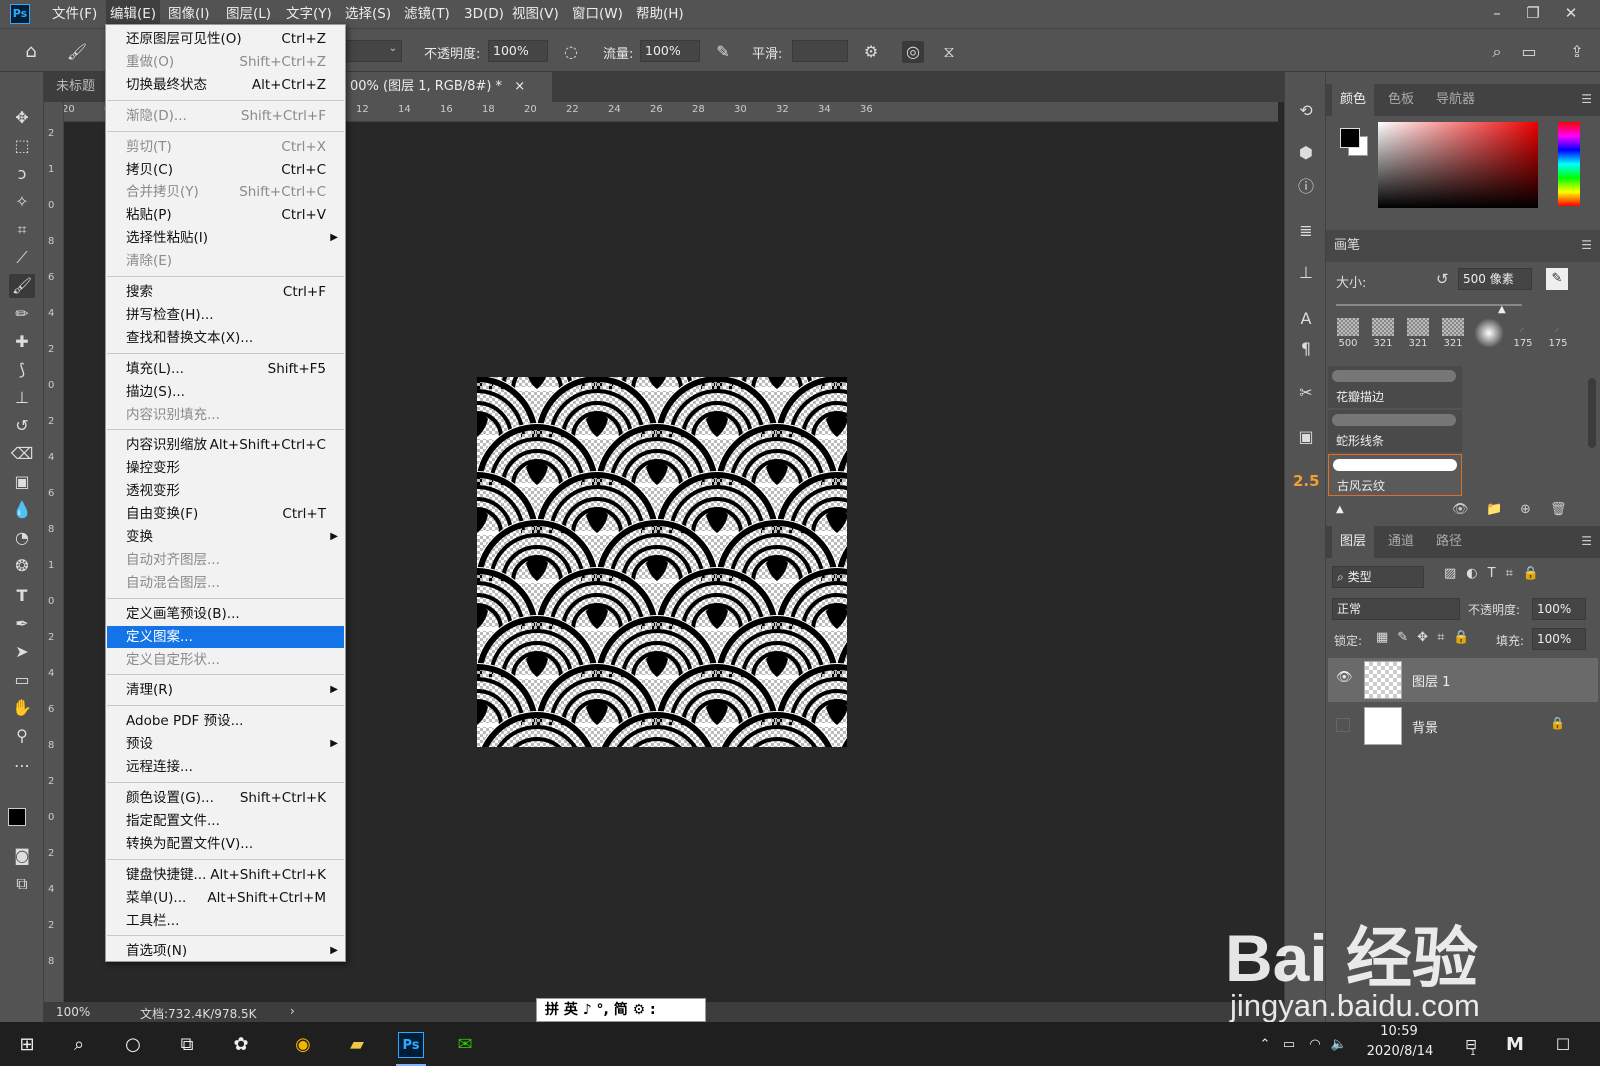 This screenshot has height=1066, width=1600. What do you see at coordinates (22, 596) in the screenshot?
I see `type-tool-icon: T` at bounding box center [22, 596].